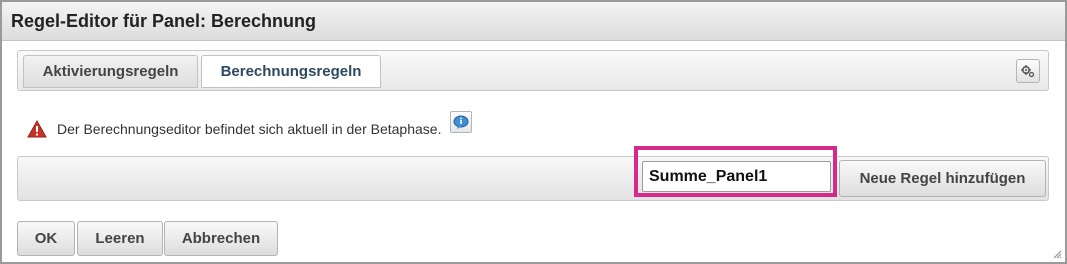 The height and width of the screenshot is (264, 1067). Describe the element at coordinates (942, 178) in the screenshot. I see `add-rule-button: Neue Regel hinzufügen` at that location.